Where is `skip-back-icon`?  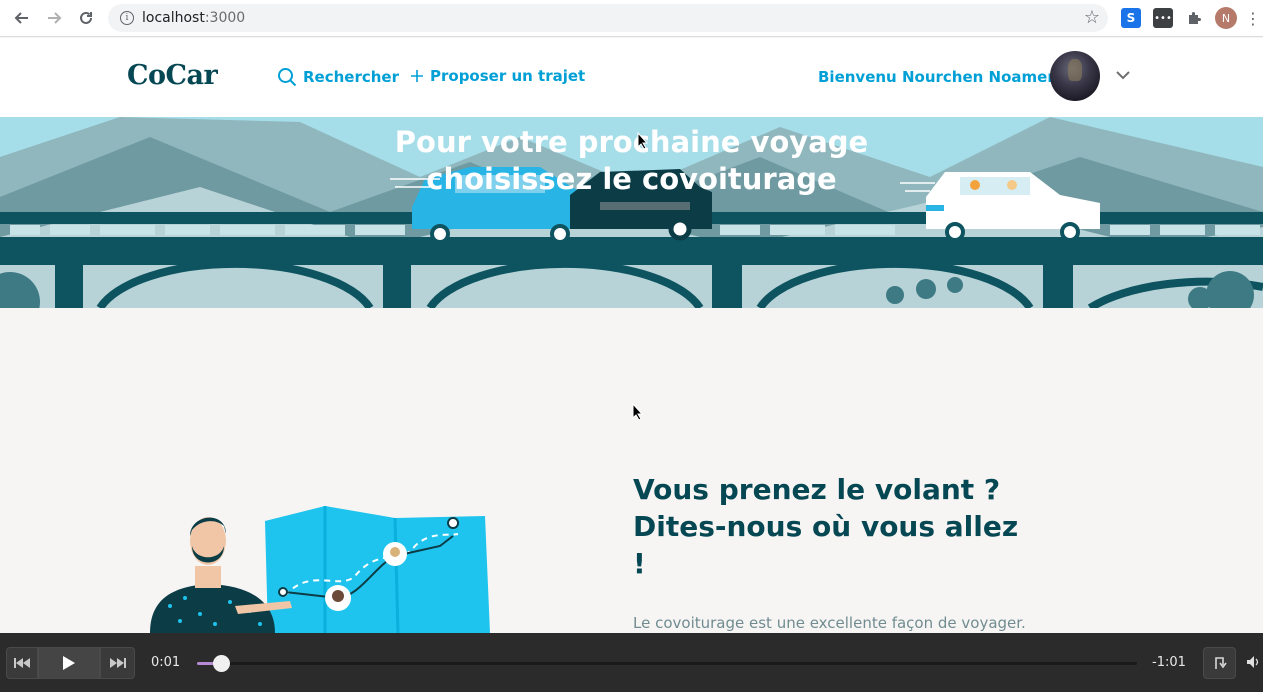
skip-back-icon is located at coordinates (22, 663).